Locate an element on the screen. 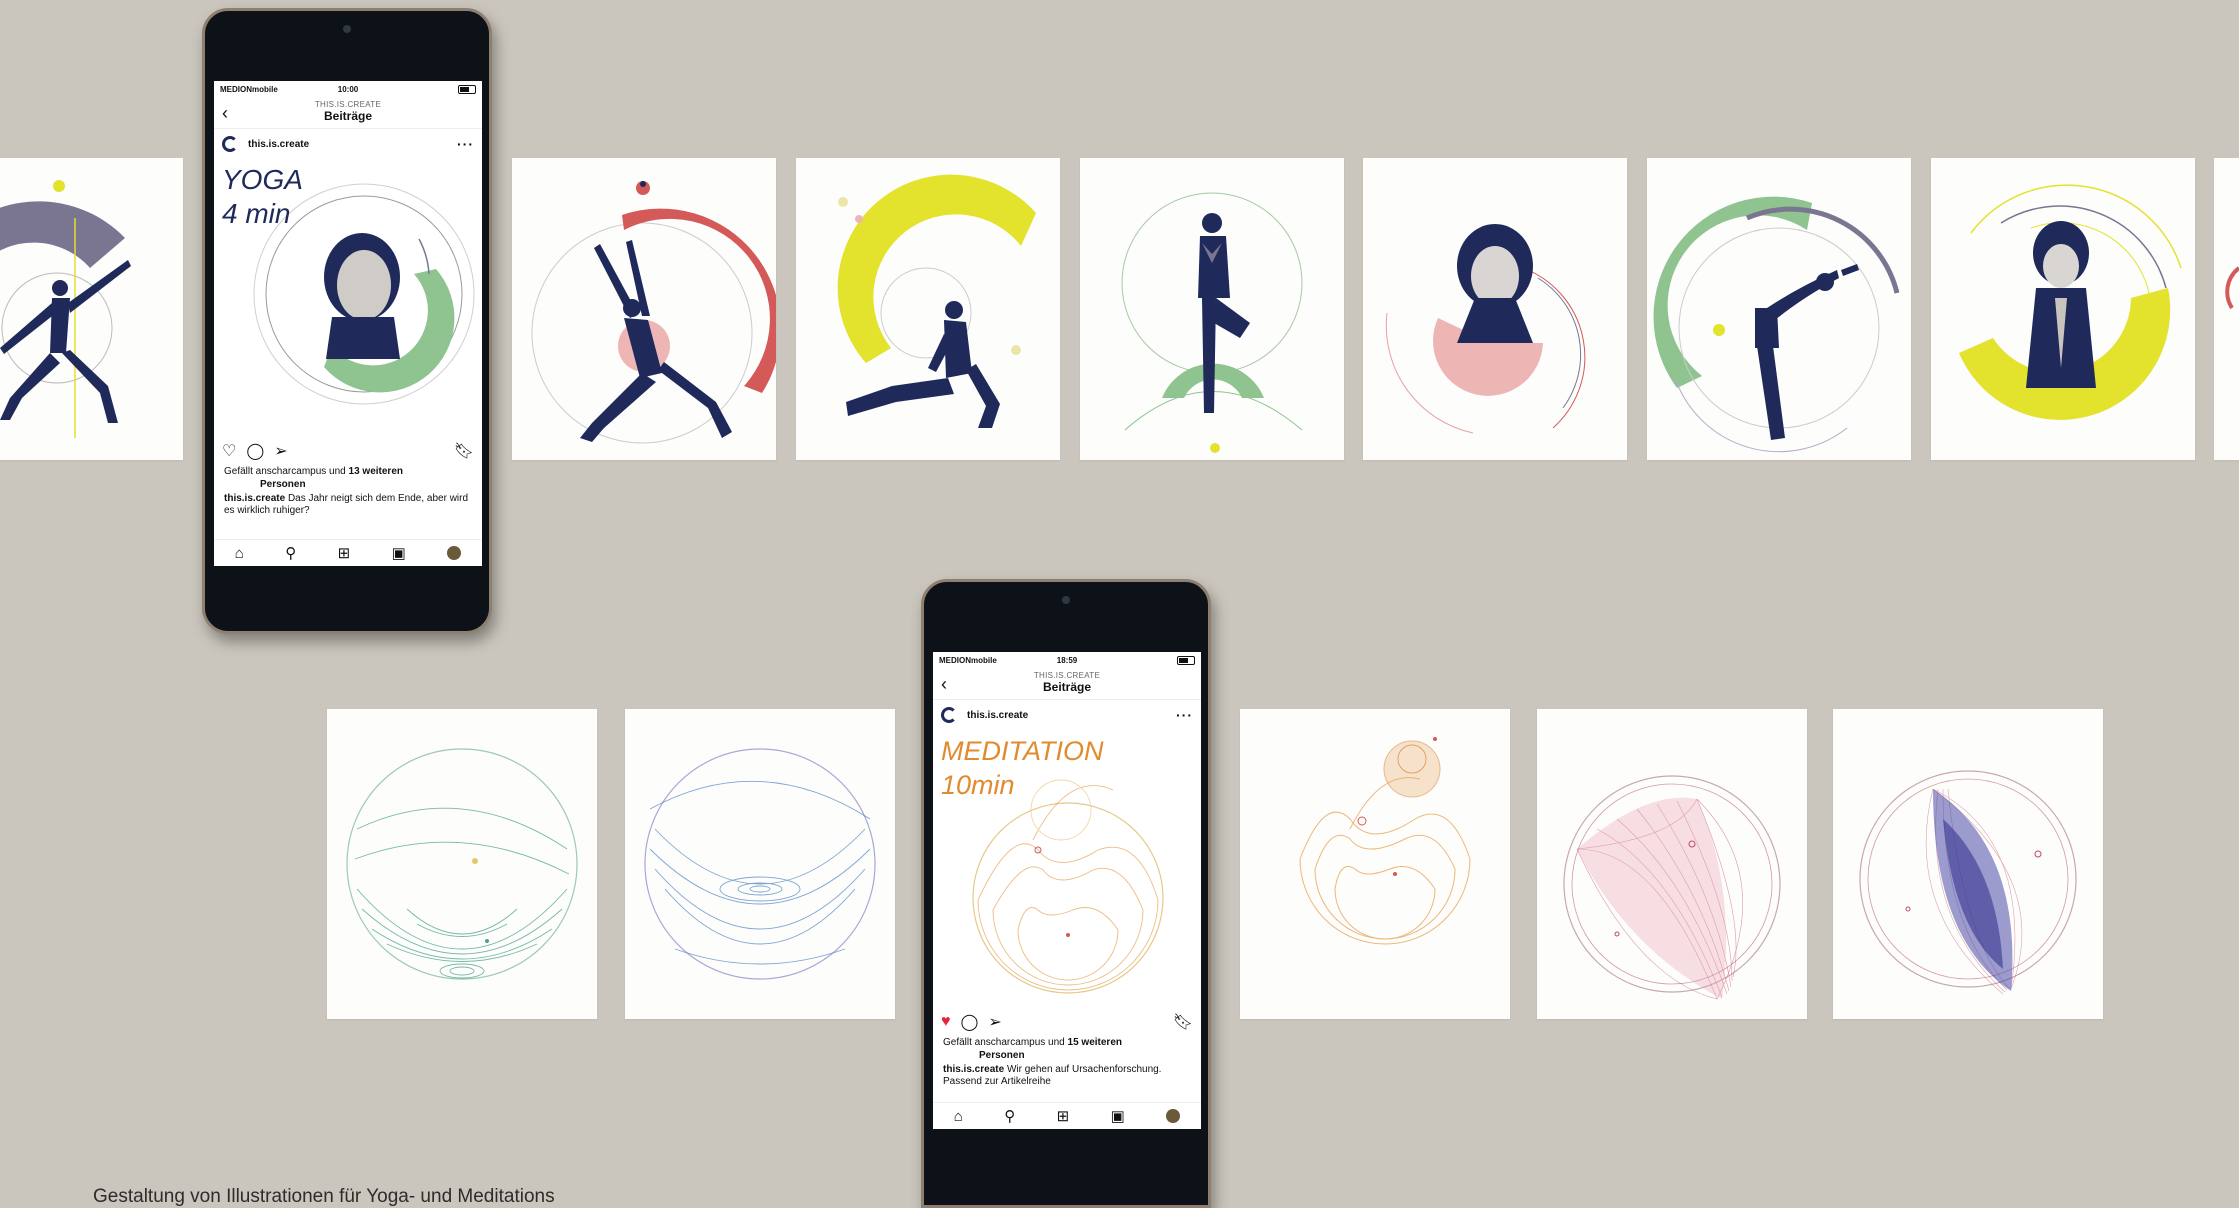 Image resolution: width=2239 pixels, height=1208 pixels. heart-icon: ♡ is located at coordinates (229, 451).